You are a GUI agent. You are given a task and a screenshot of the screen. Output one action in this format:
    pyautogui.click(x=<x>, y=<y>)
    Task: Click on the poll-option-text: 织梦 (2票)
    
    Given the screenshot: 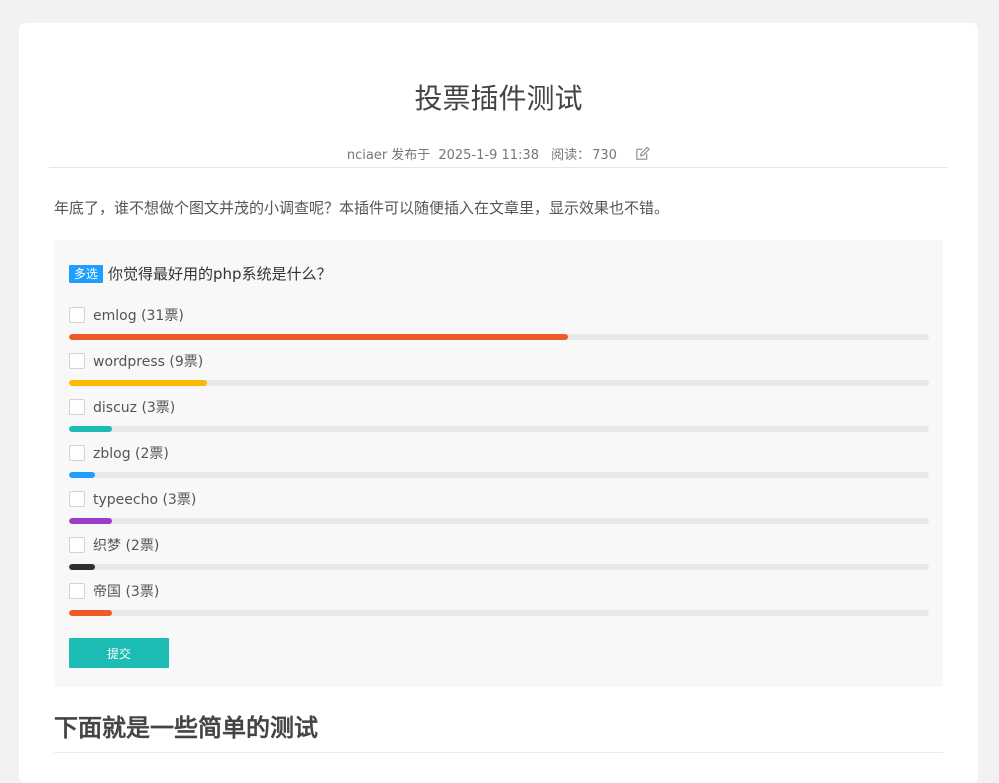 What is the action you would take?
    pyautogui.click(x=126, y=546)
    